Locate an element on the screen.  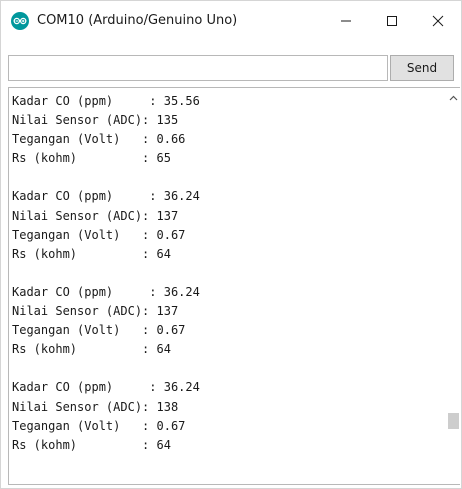
minimize-icon is located at coordinates (346, 21).